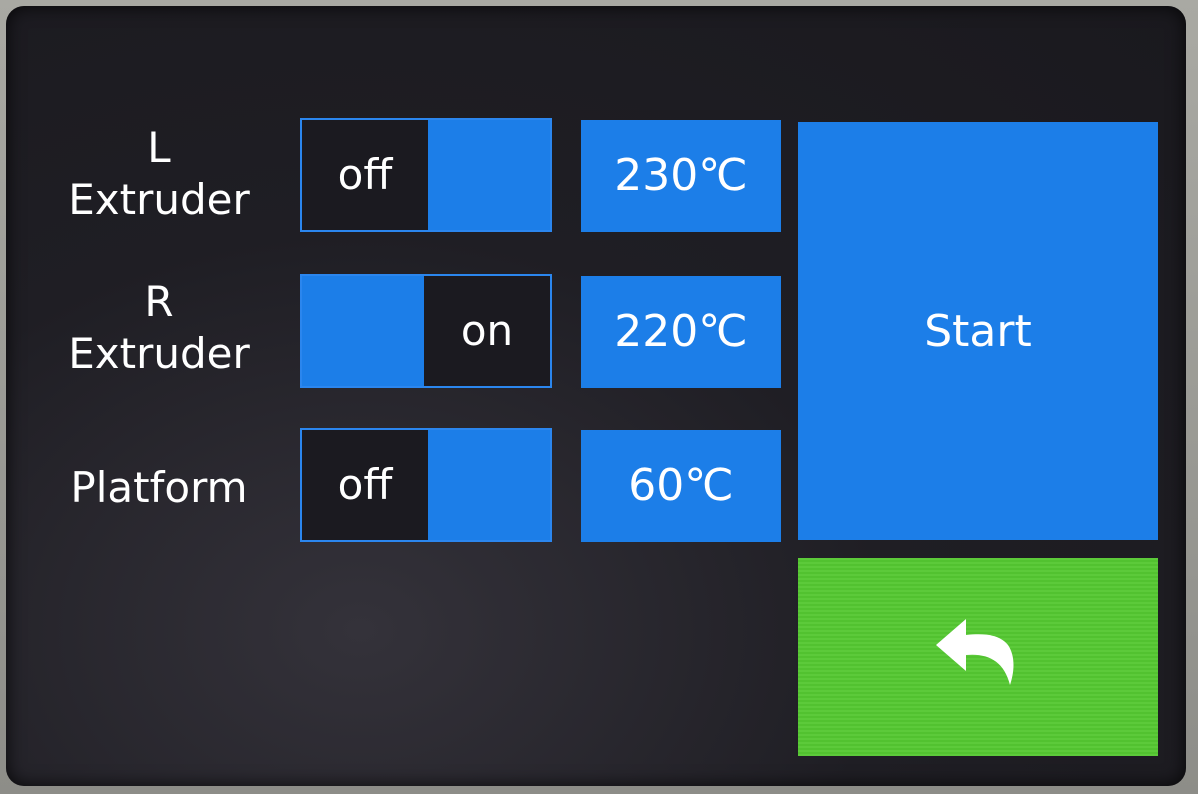 The image size is (1198, 794). I want to click on l-extruder-temperature-button: 230℃, so click(681, 176).